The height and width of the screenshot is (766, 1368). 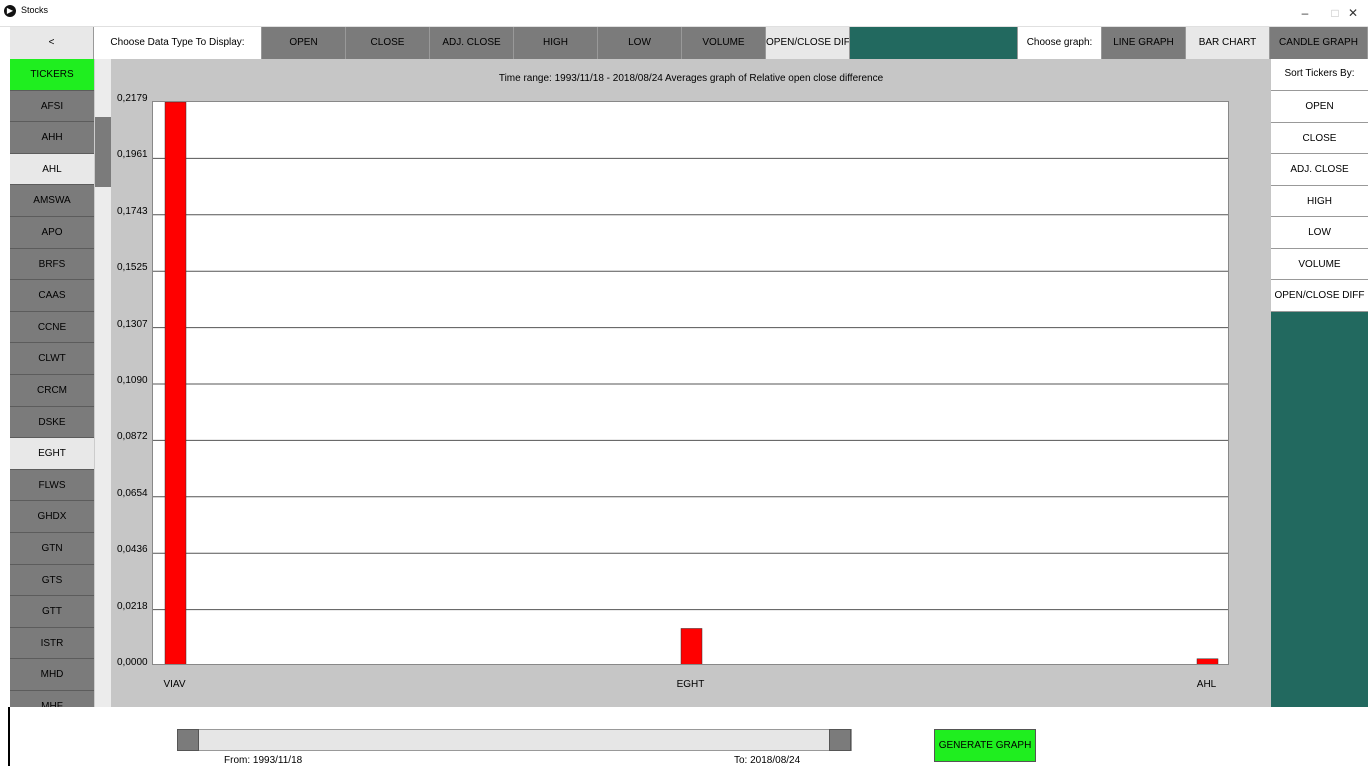 What do you see at coordinates (808, 43) in the screenshot?
I see `data-type-open-close-diff-button: OPEN/CLOSE DIFF` at bounding box center [808, 43].